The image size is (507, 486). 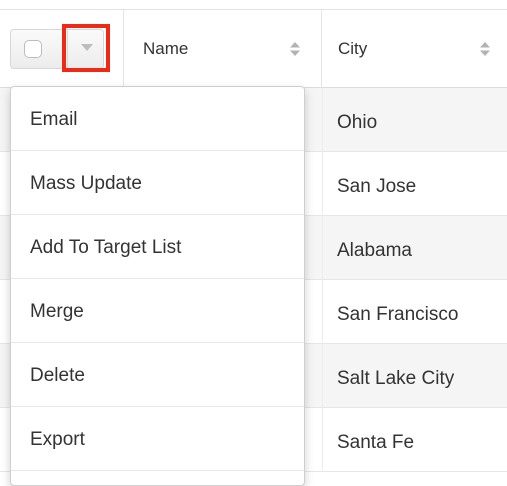 What do you see at coordinates (157, 375) in the screenshot?
I see `menu-item-delete: Delete` at bounding box center [157, 375].